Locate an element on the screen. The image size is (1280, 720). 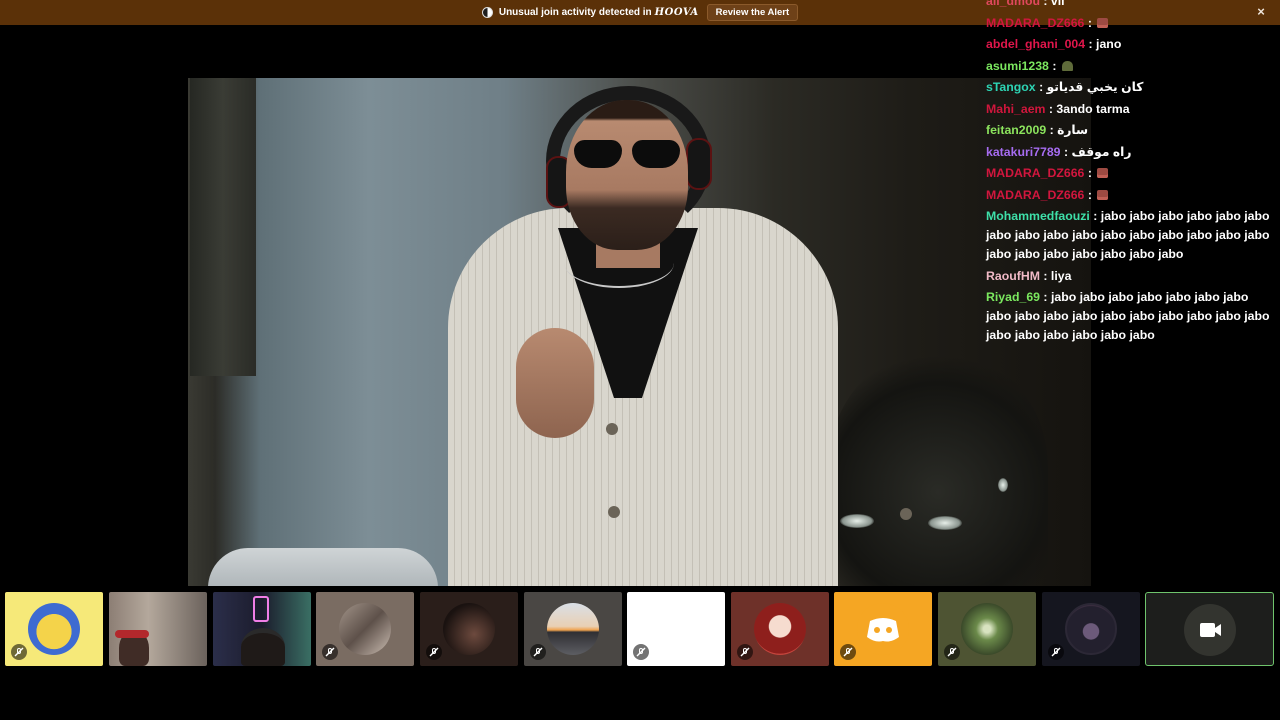
chat-username: Mahi_aem is located at coordinates (1015, 109).